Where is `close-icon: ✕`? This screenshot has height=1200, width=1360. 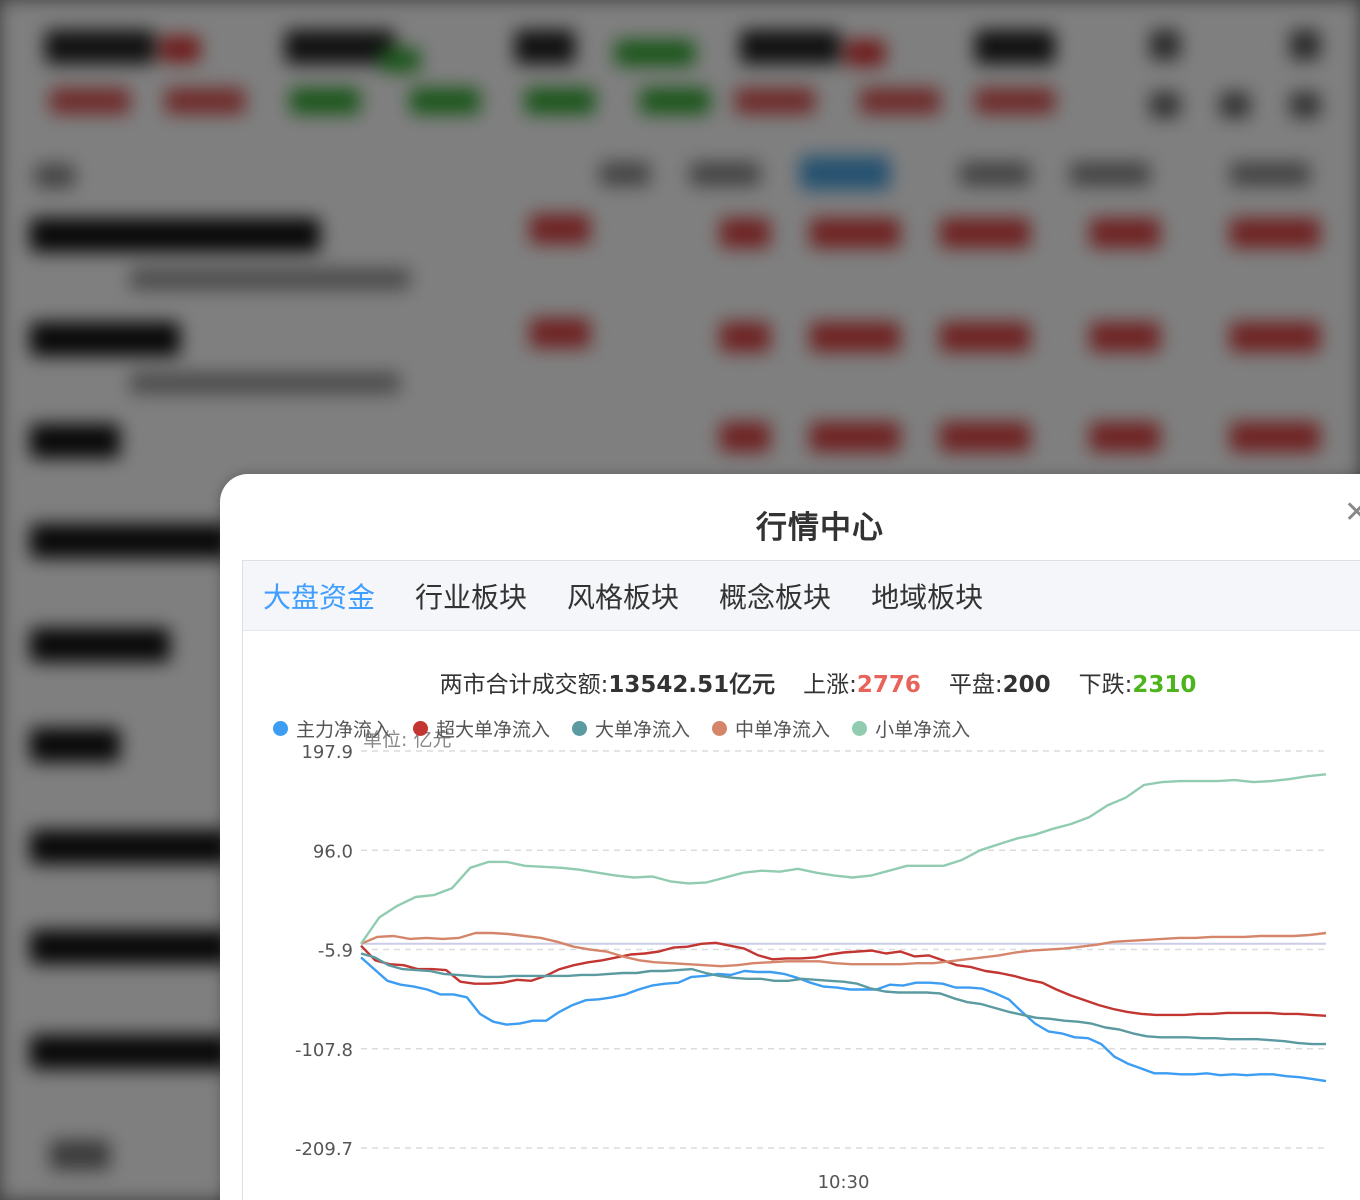
close-icon: ✕ is located at coordinates (1352, 513).